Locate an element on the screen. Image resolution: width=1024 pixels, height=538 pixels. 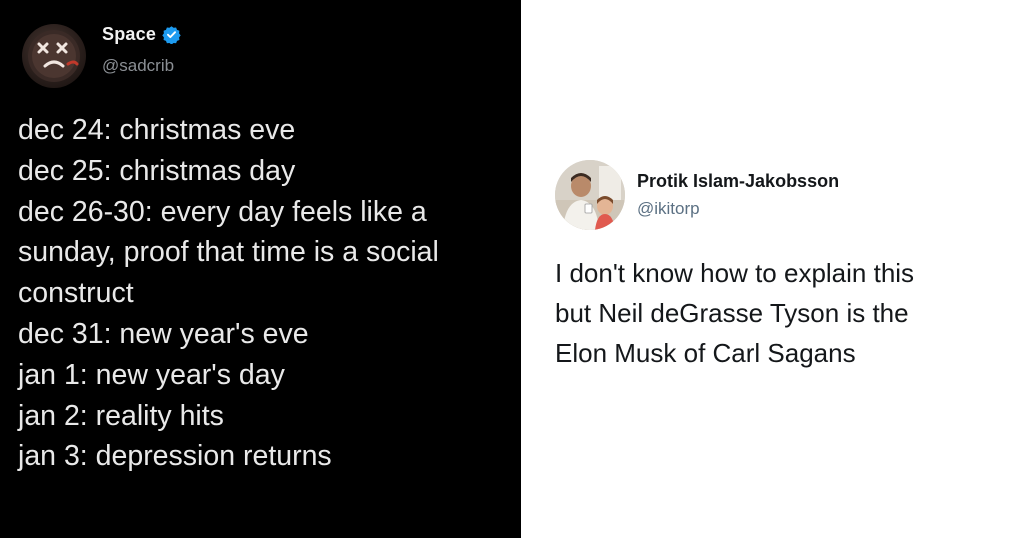
left-tweet-name-row: Space is located at coordinates (141, 34).